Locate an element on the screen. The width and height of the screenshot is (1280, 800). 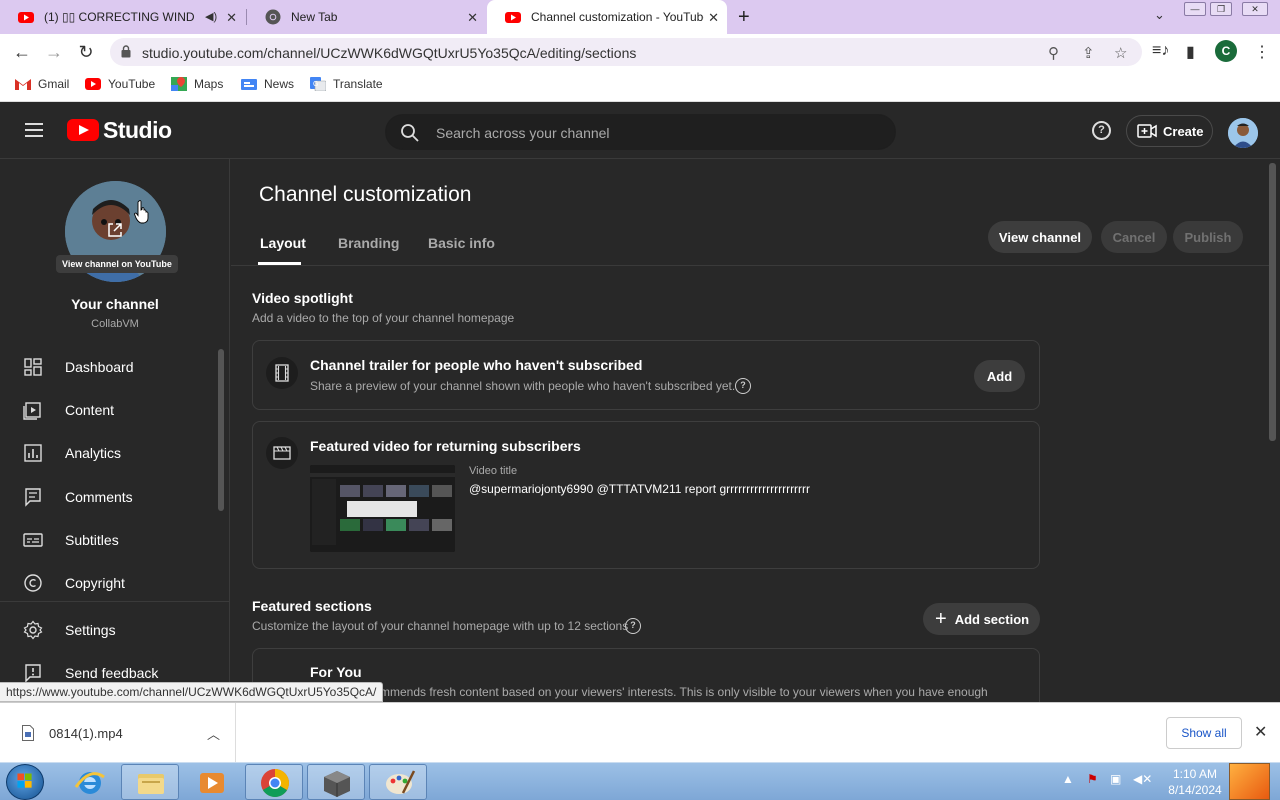
browser-tab-channel-customization: Channel customization - YouTube Studio ✕ is located at coordinates (607, 17).